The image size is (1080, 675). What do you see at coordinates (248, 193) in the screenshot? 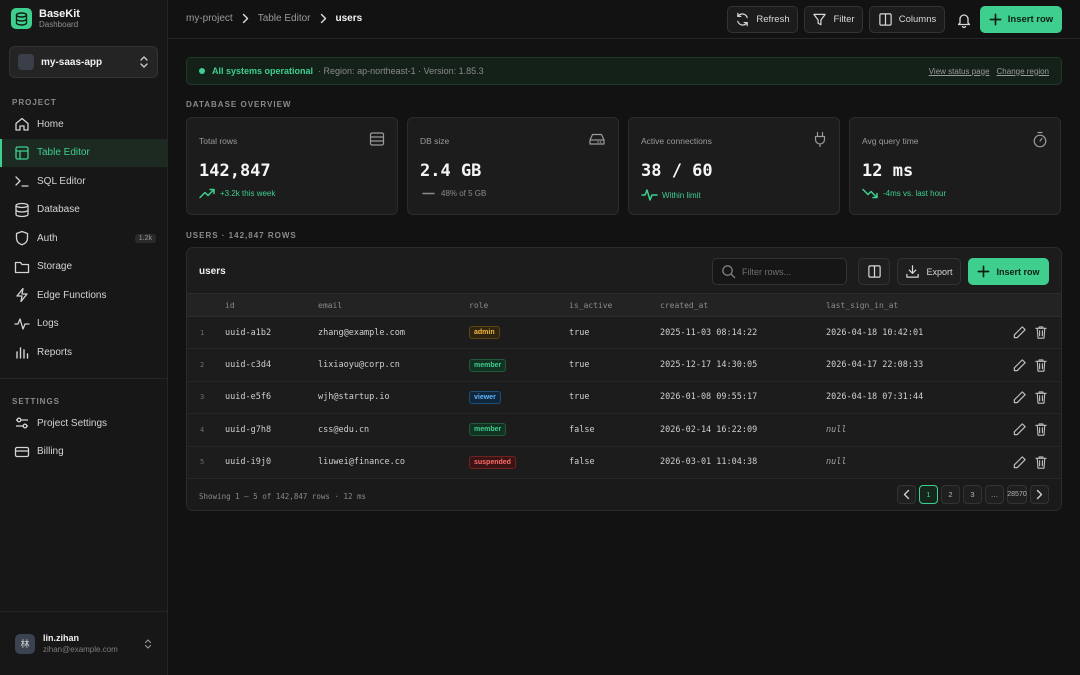
I see `card-sub: +3.2k this week` at bounding box center [248, 193].